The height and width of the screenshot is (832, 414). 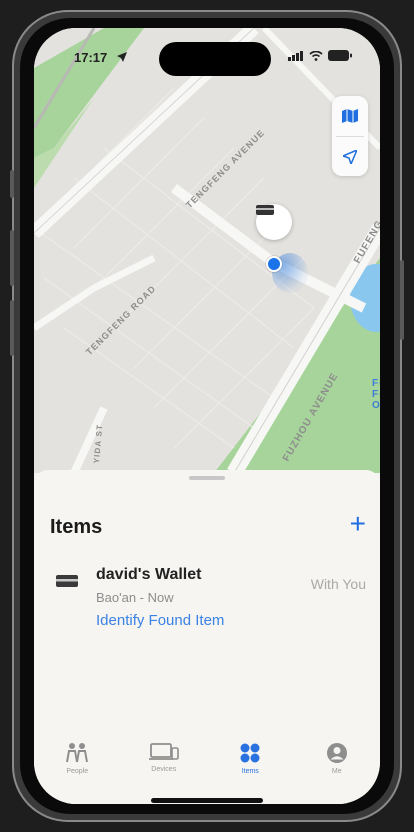 What do you see at coordinates (250, 771) in the screenshot?
I see `tab-label-items: Items` at bounding box center [250, 771].